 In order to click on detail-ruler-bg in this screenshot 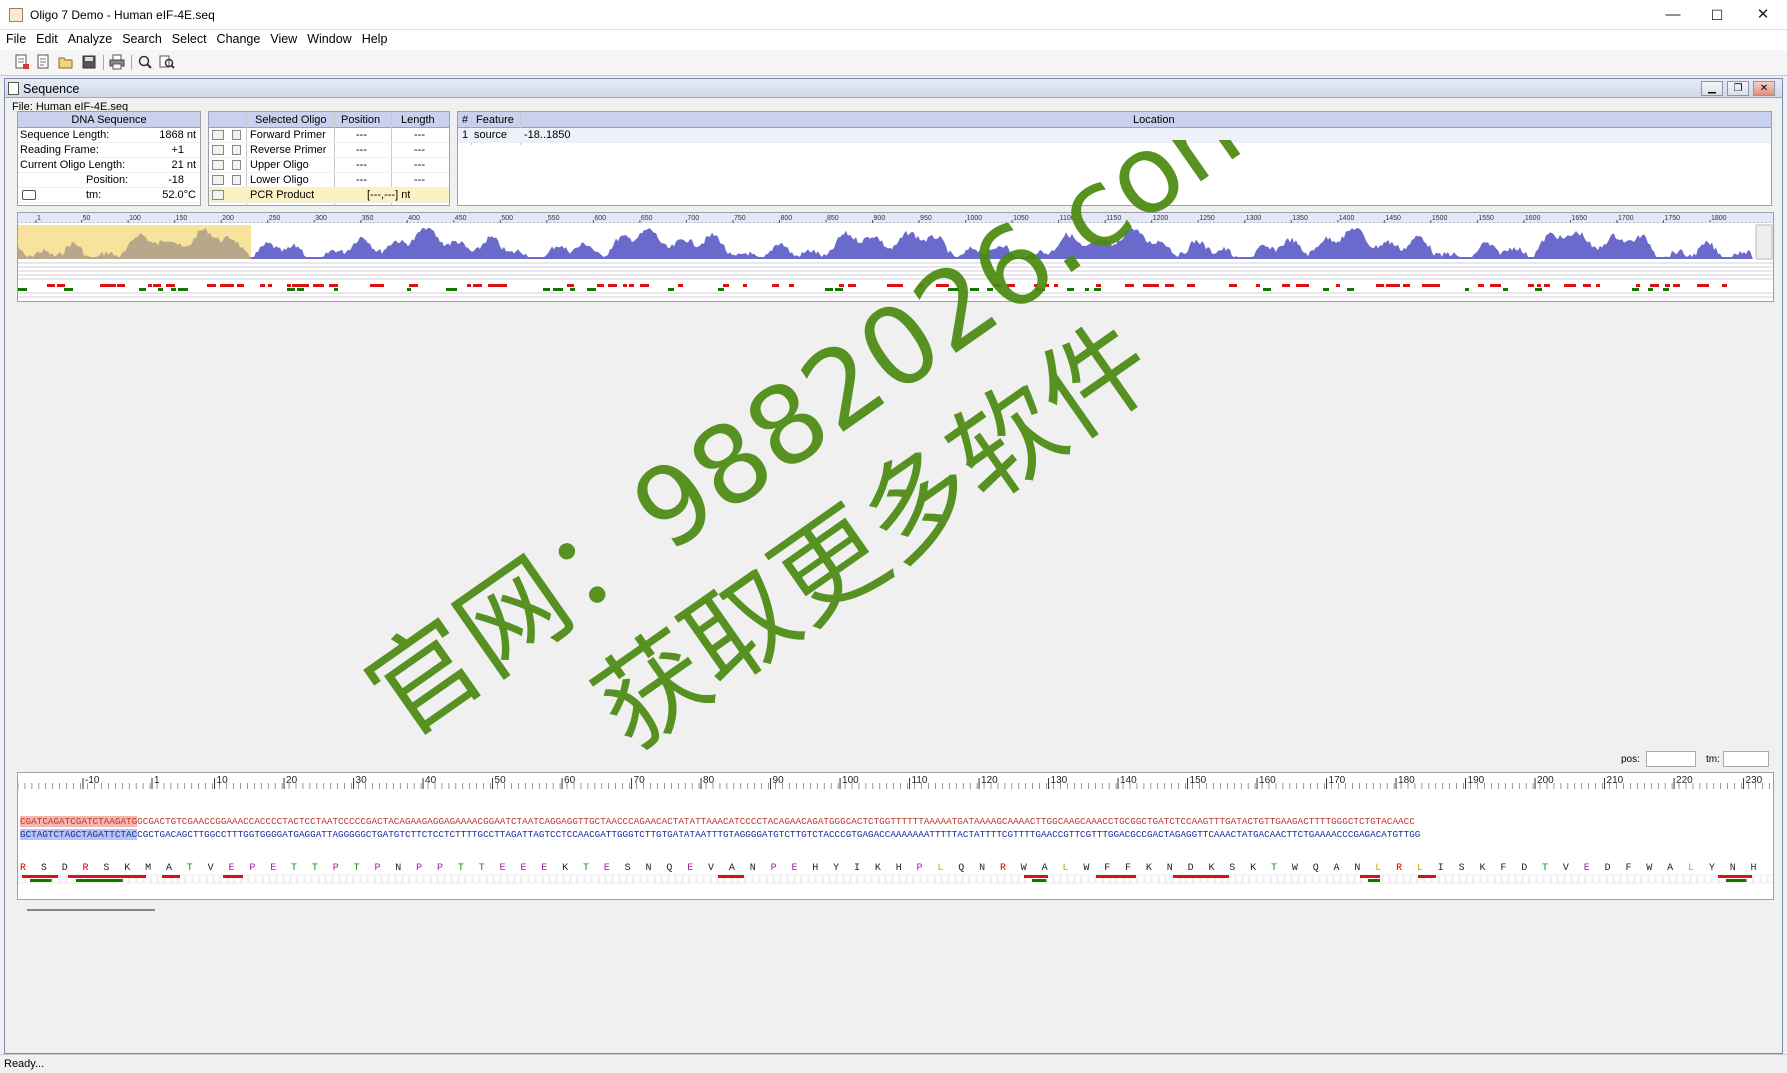, I will do `click(895, 781)`.